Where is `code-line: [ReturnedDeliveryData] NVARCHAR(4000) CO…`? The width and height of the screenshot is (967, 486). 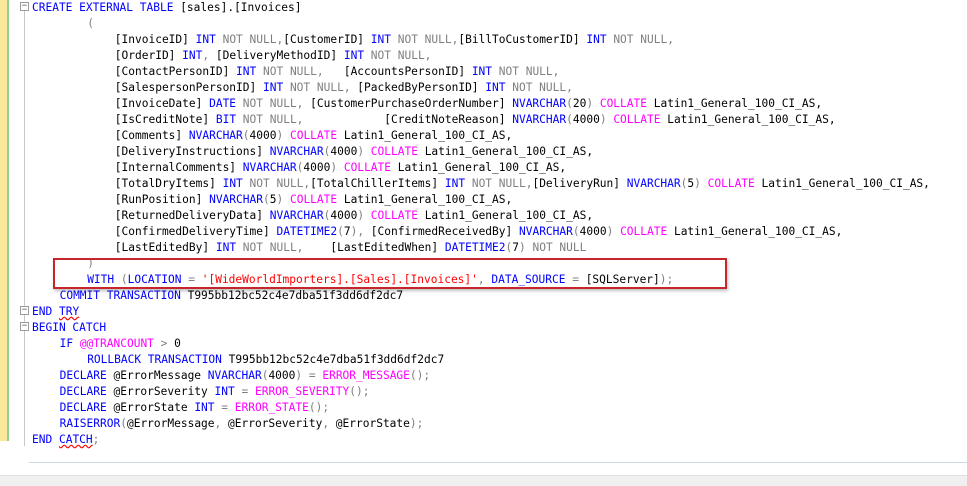
code-line: [ReturnedDeliveryData] NVARCHAR(4000) CO… is located at coordinates (354, 216).